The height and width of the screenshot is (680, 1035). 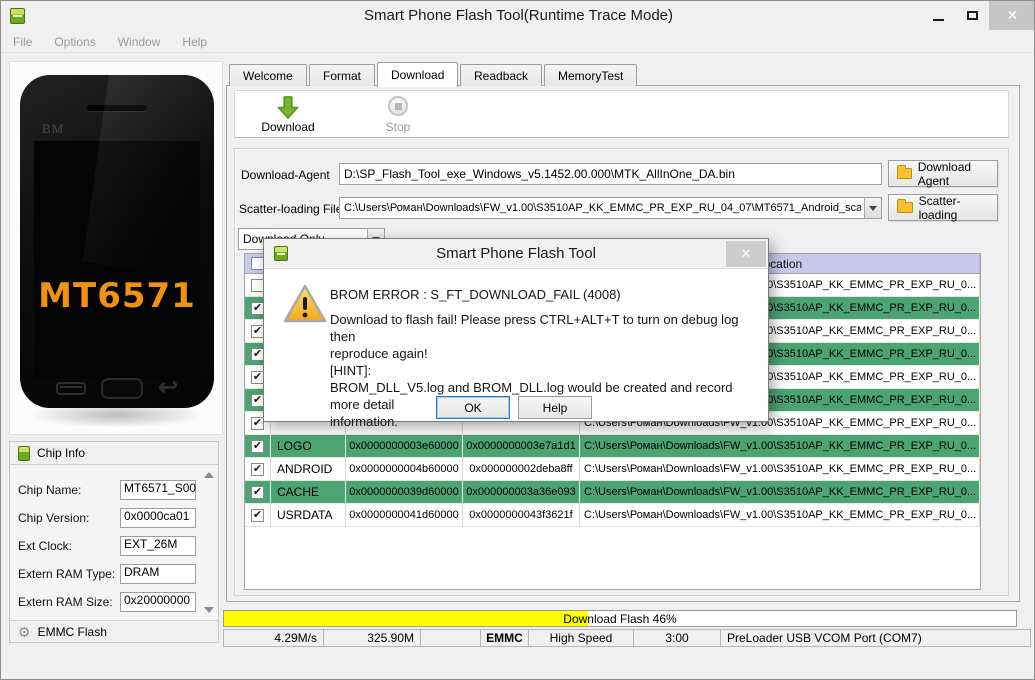 What do you see at coordinates (521, 492) in the screenshot?
I see `cell-end-address: 0x000000003a36e093` at bounding box center [521, 492].